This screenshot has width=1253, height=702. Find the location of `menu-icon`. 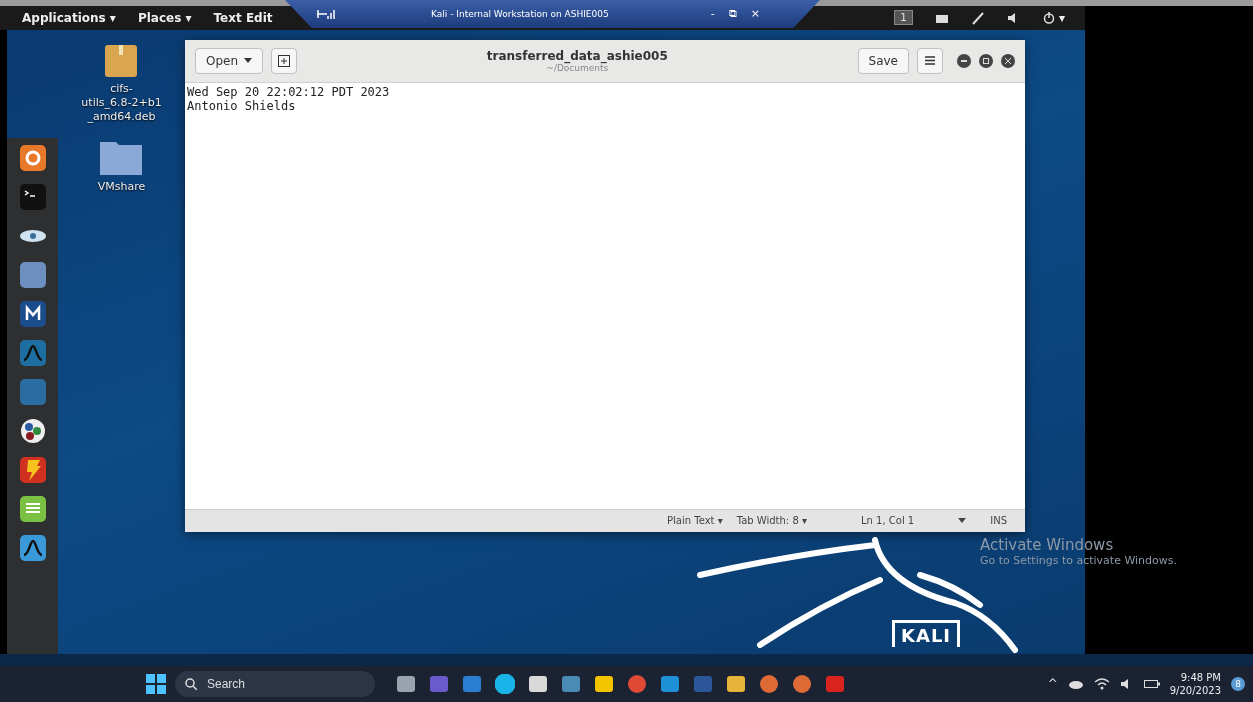

menu-icon is located at coordinates (930, 61).